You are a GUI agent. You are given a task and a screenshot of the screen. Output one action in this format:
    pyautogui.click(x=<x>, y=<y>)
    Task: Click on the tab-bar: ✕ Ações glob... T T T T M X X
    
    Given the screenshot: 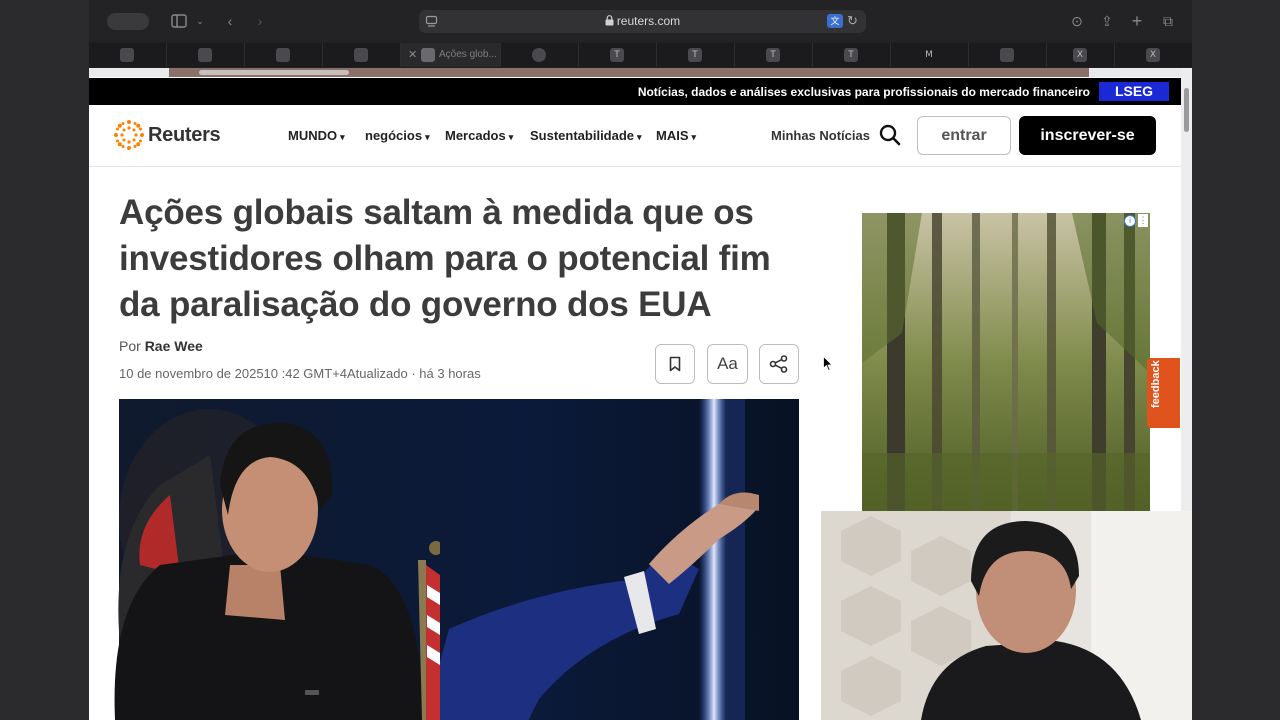 What is the action you would take?
    pyautogui.click(x=640, y=55)
    